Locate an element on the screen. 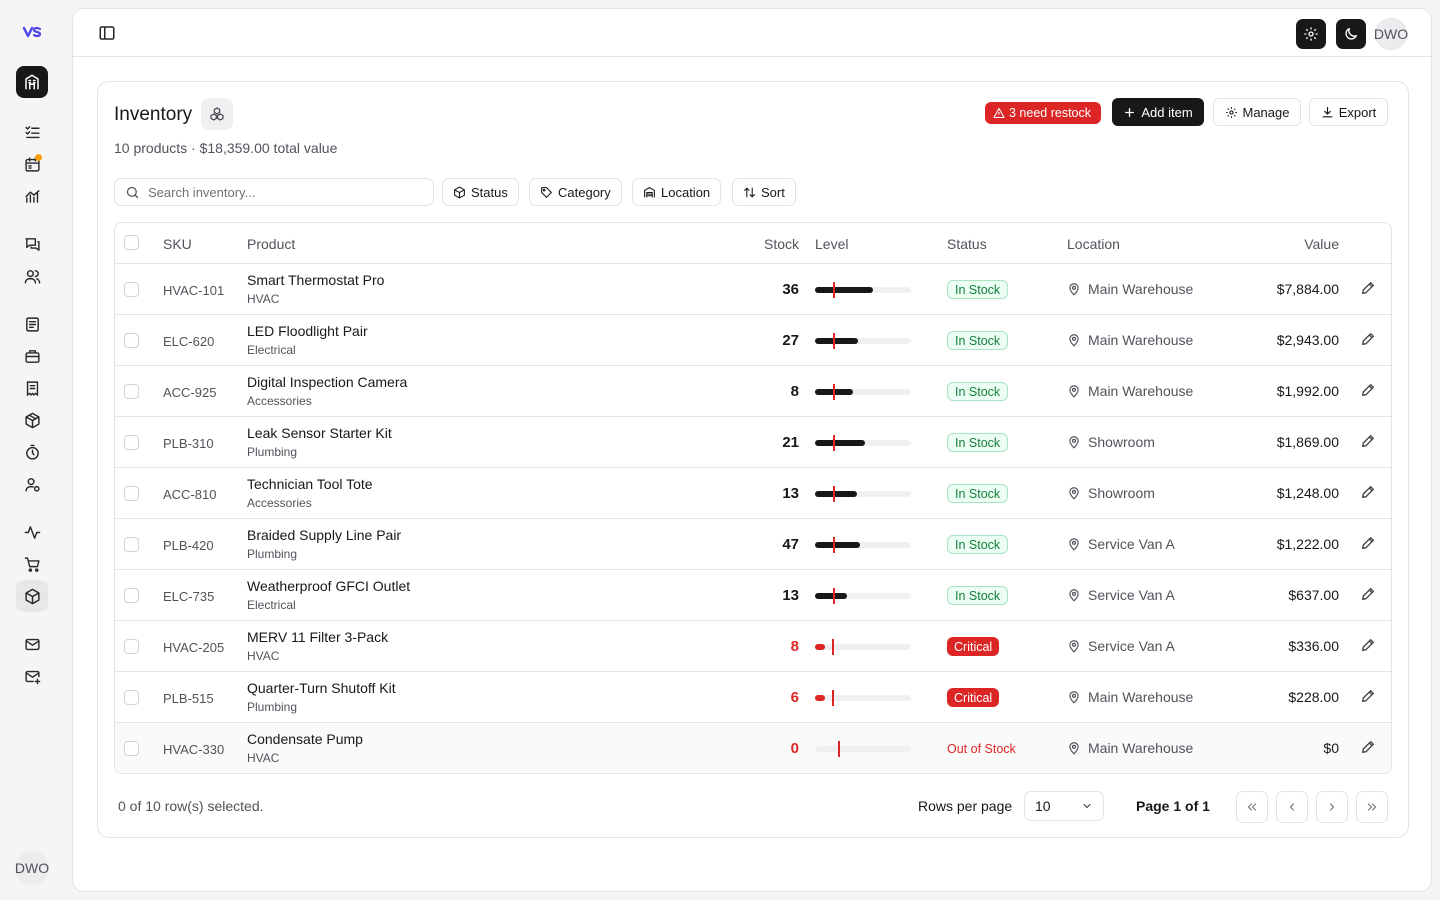 Image resolution: width=1440 pixels, height=900 pixels. sort-button: Sort is located at coordinates (764, 192).